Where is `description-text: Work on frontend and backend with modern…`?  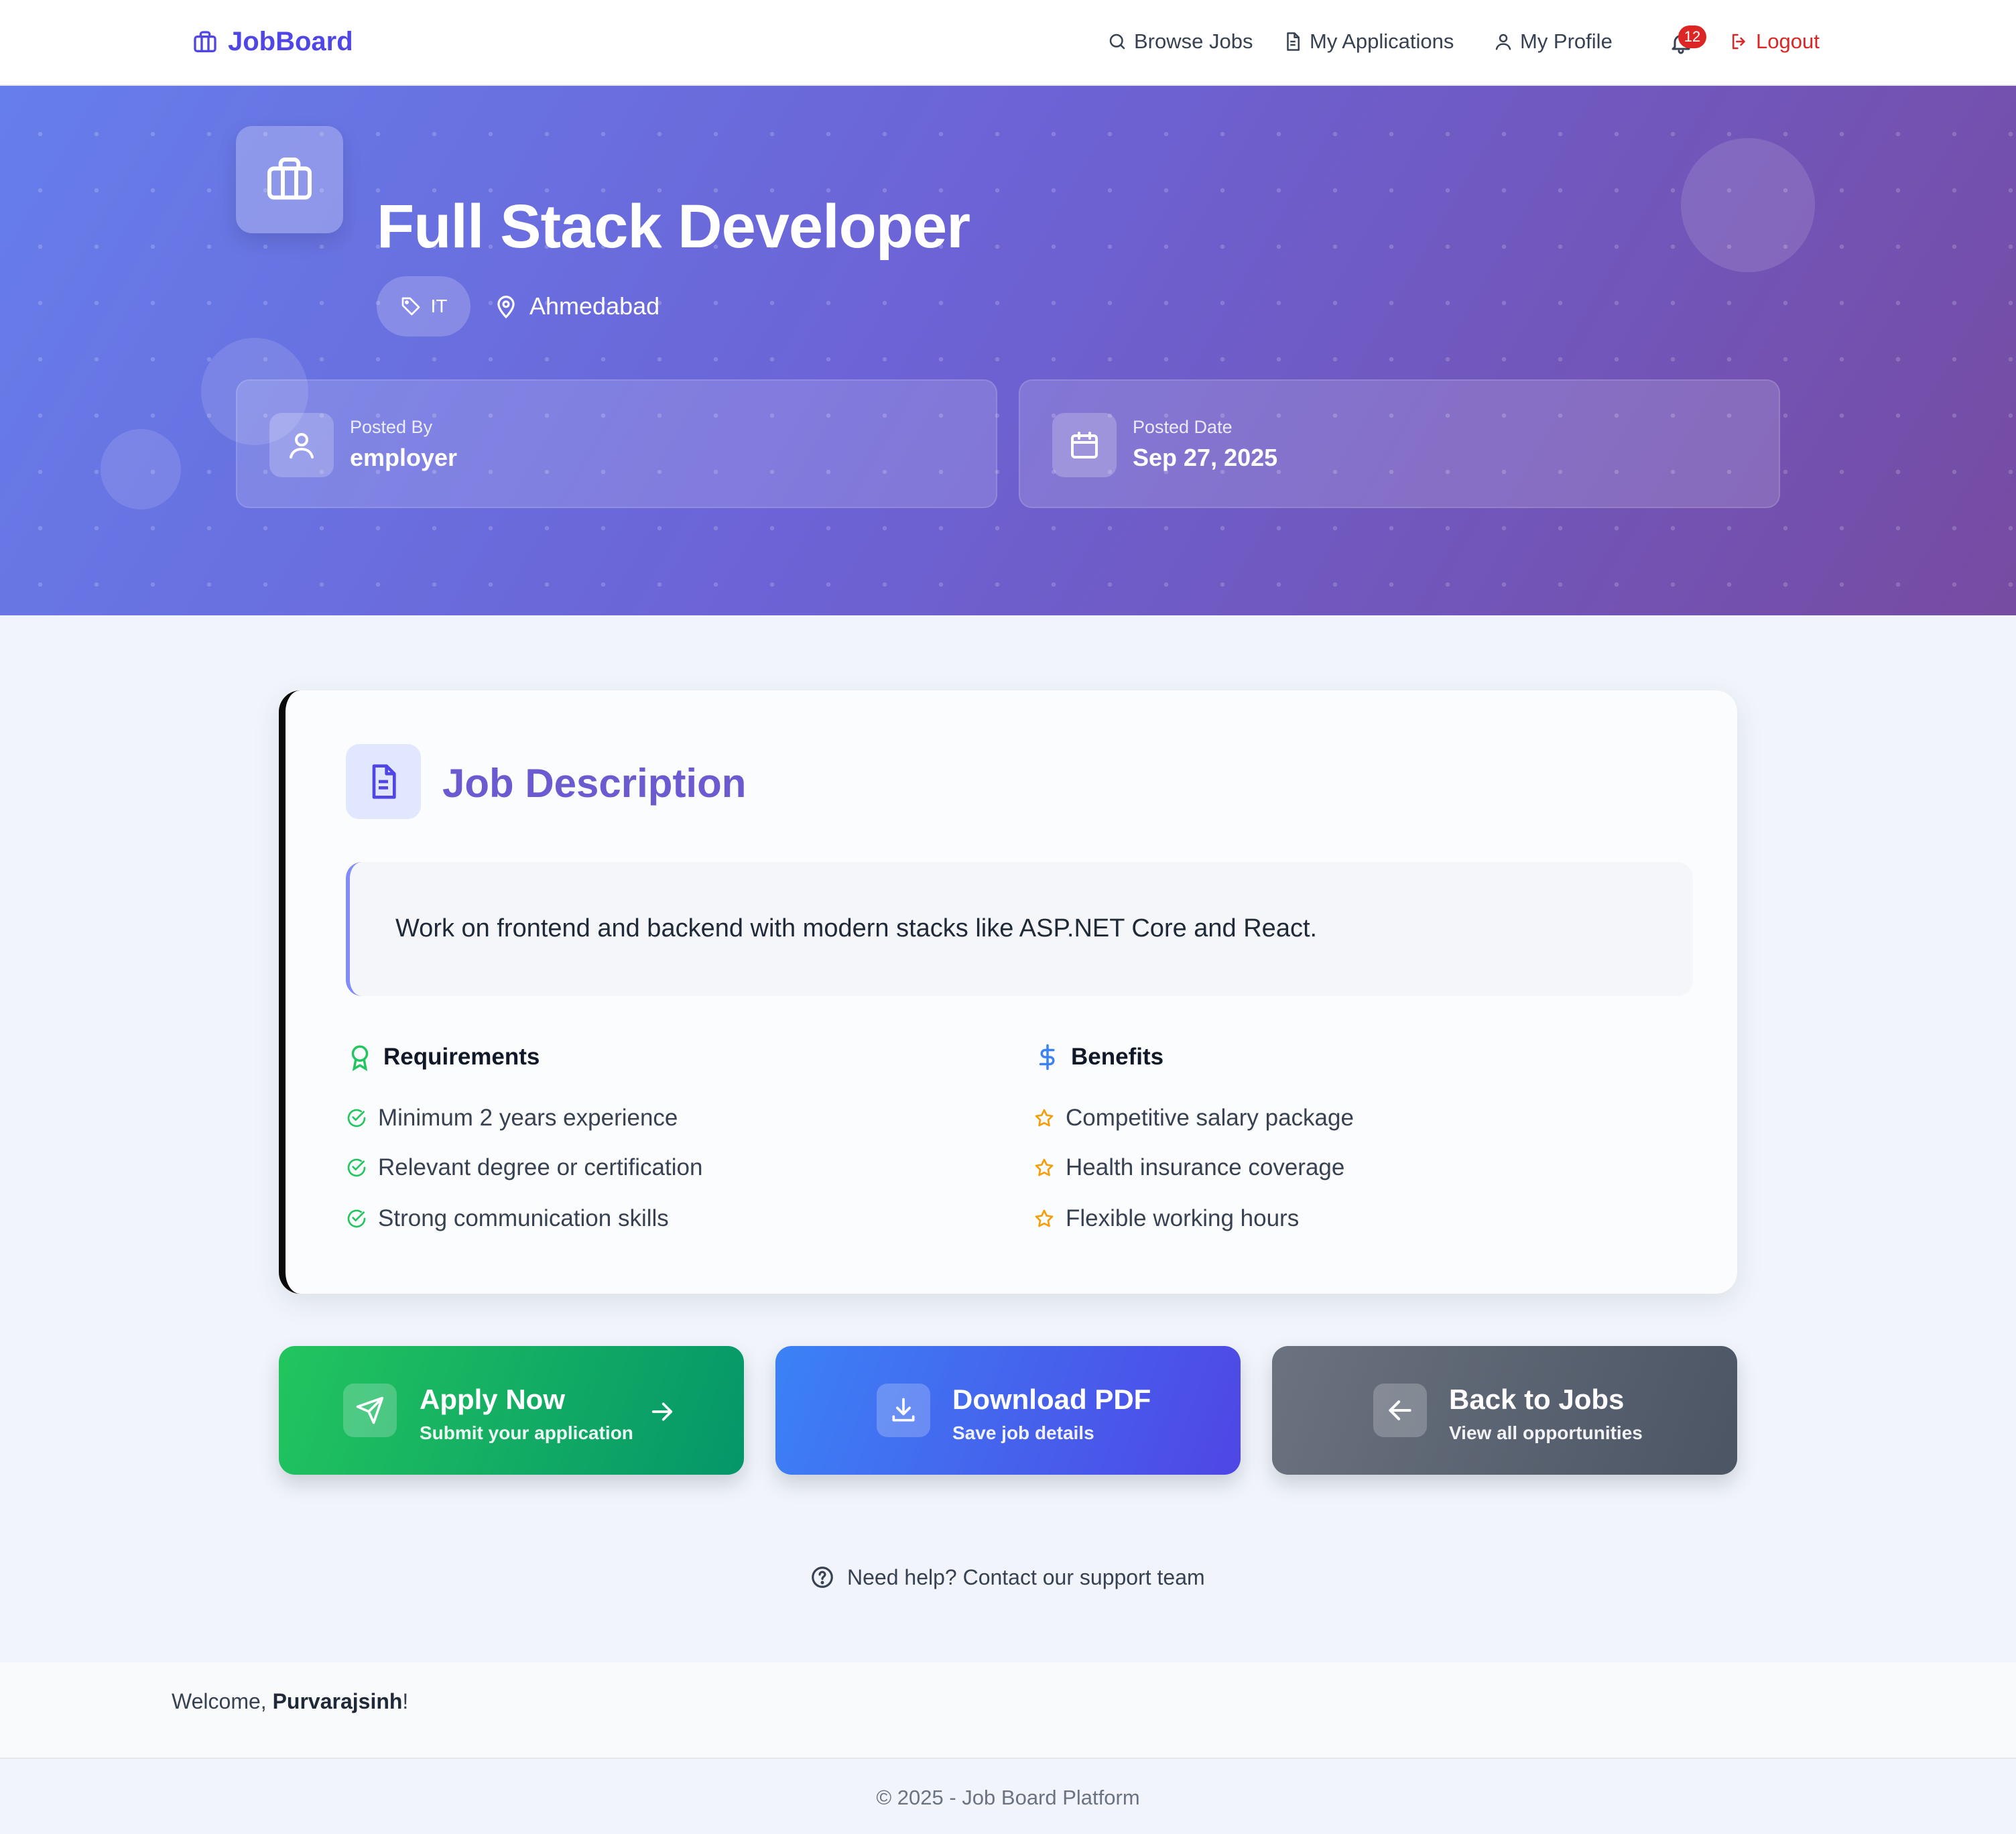 description-text: Work on frontend and backend with modern… is located at coordinates (856, 928).